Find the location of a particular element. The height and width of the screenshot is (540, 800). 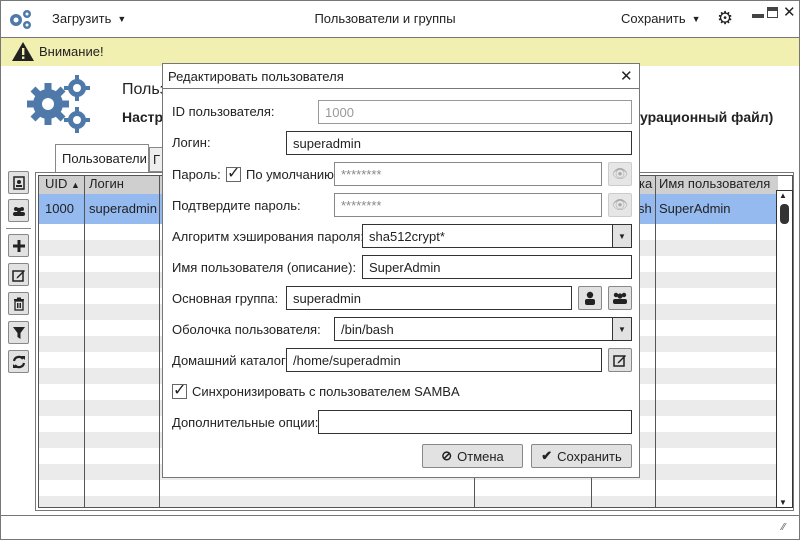

contact-card-icon is located at coordinates (18, 182).